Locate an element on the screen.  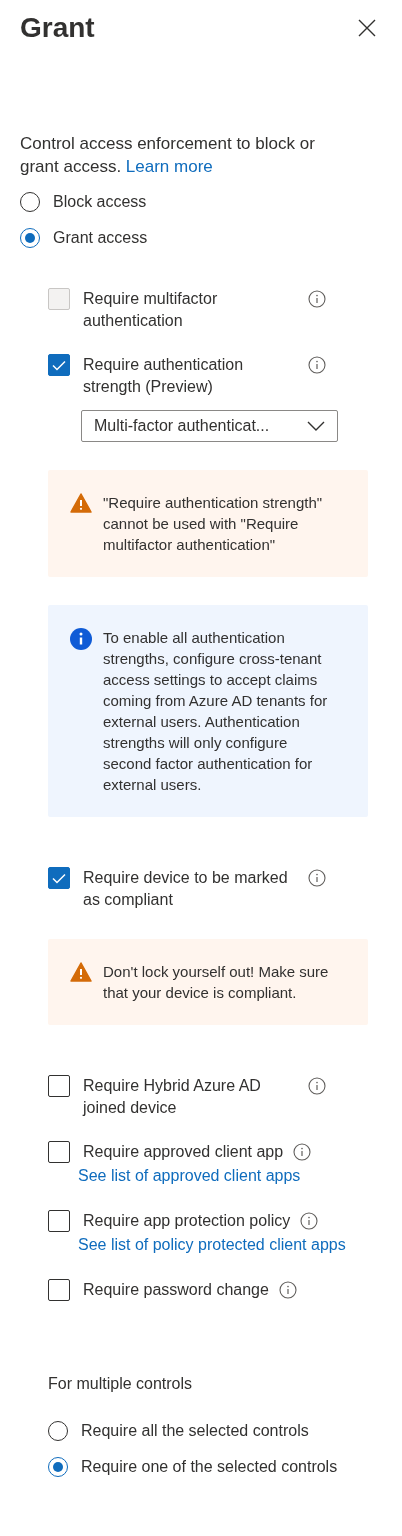
client-apps-link: See list of policy protected client apps is located at coordinates (212, 1244).